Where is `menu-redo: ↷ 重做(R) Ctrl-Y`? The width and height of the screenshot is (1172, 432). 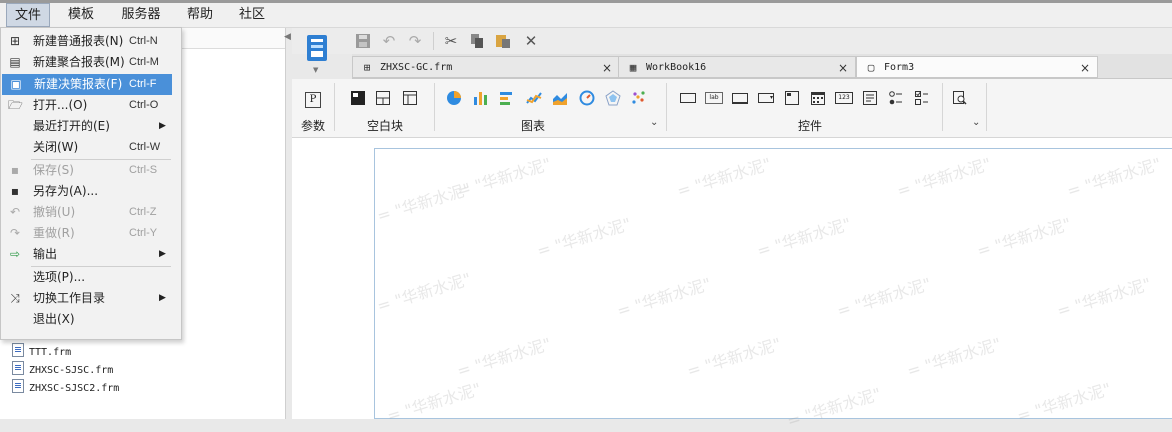 menu-redo: ↷ 重做(R) Ctrl-Y is located at coordinates (91, 233).